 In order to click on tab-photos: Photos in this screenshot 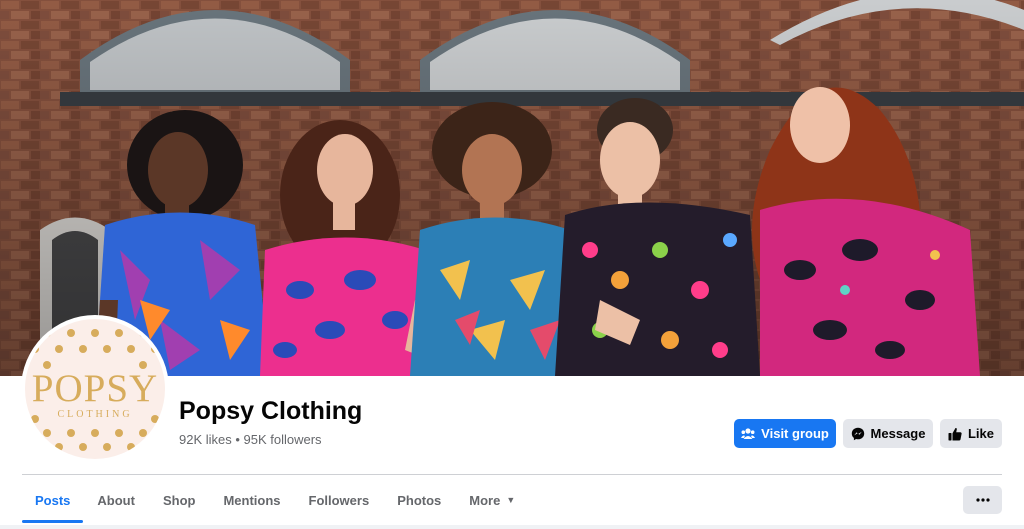, I will do `click(419, 500)`.